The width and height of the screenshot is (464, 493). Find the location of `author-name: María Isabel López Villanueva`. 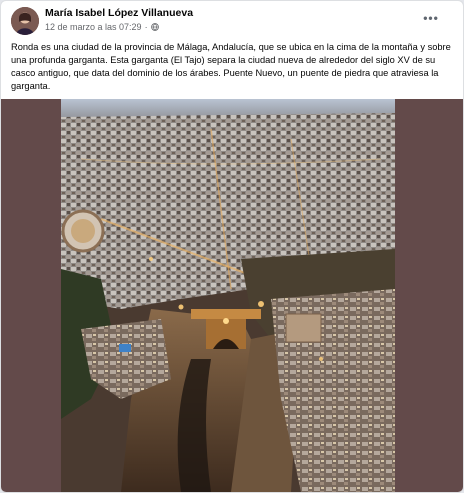

author-name: María Isabel López Villanueva is located at coordinates (119, 13).